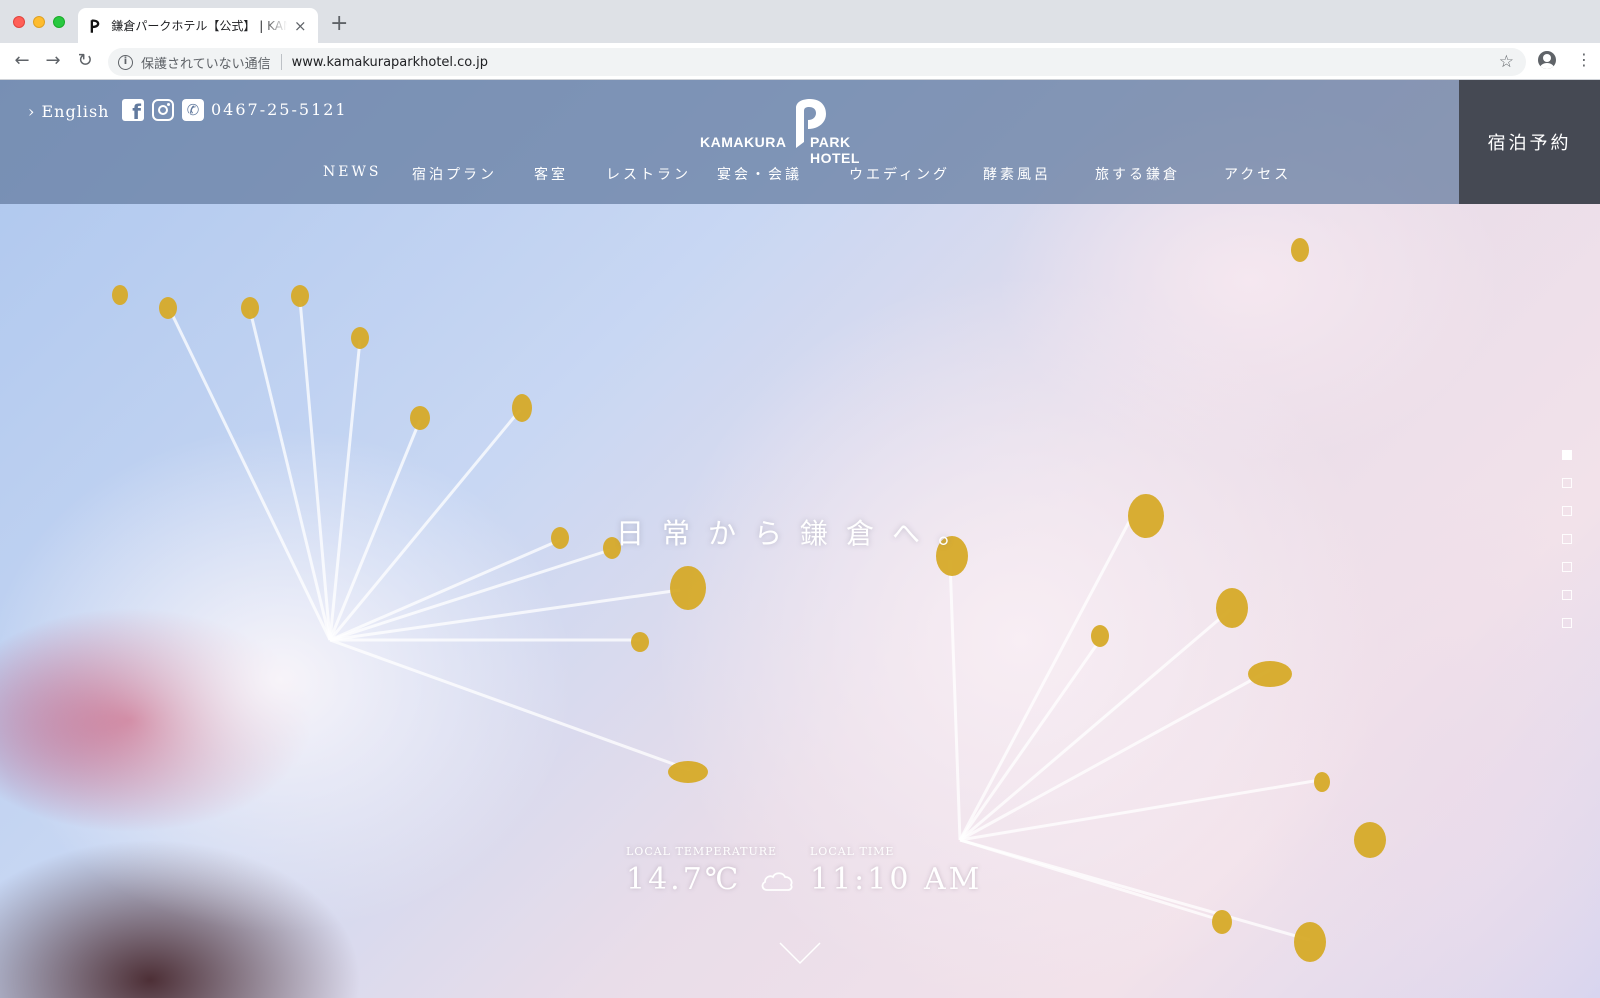 Image resolution: width=1600 pixels, height=998 pixels. I want to click on nav-wedding: ウエディング, so click(899, 174).